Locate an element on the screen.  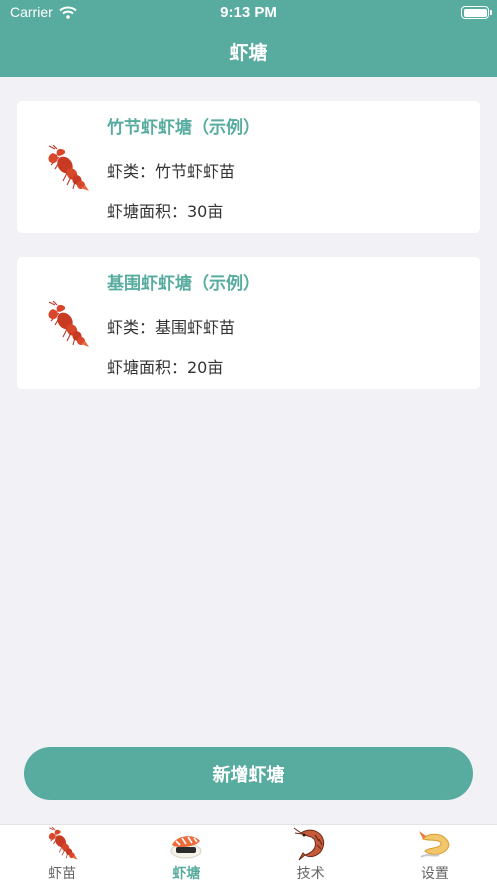
shrimp-icon is located at coordinates (311, 844).